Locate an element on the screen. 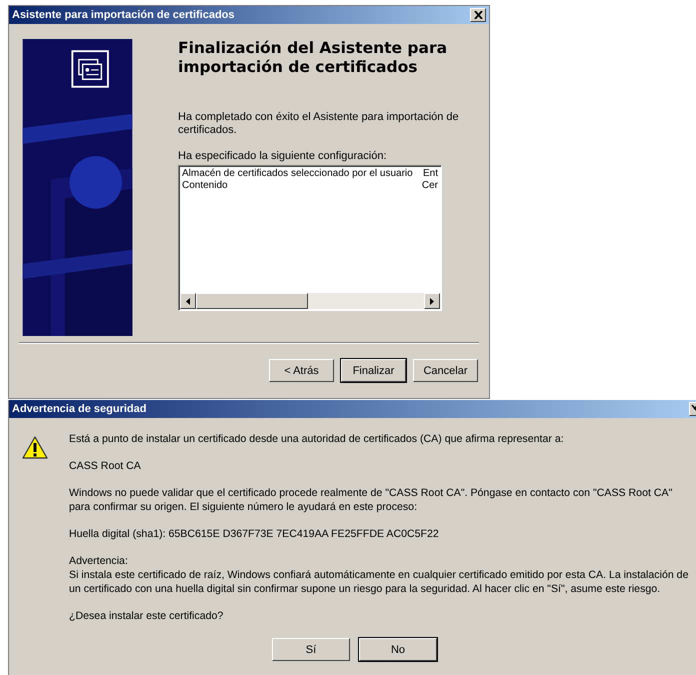 The width and height of the screenshot is (696, 675). dialog-button: < Atrás is located at coordinates (301, 370).